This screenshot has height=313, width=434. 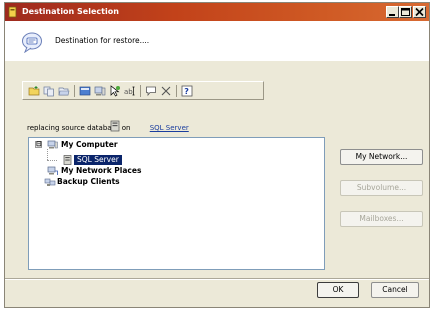 I want to click on minimize-button, so click(x=392, y=12).